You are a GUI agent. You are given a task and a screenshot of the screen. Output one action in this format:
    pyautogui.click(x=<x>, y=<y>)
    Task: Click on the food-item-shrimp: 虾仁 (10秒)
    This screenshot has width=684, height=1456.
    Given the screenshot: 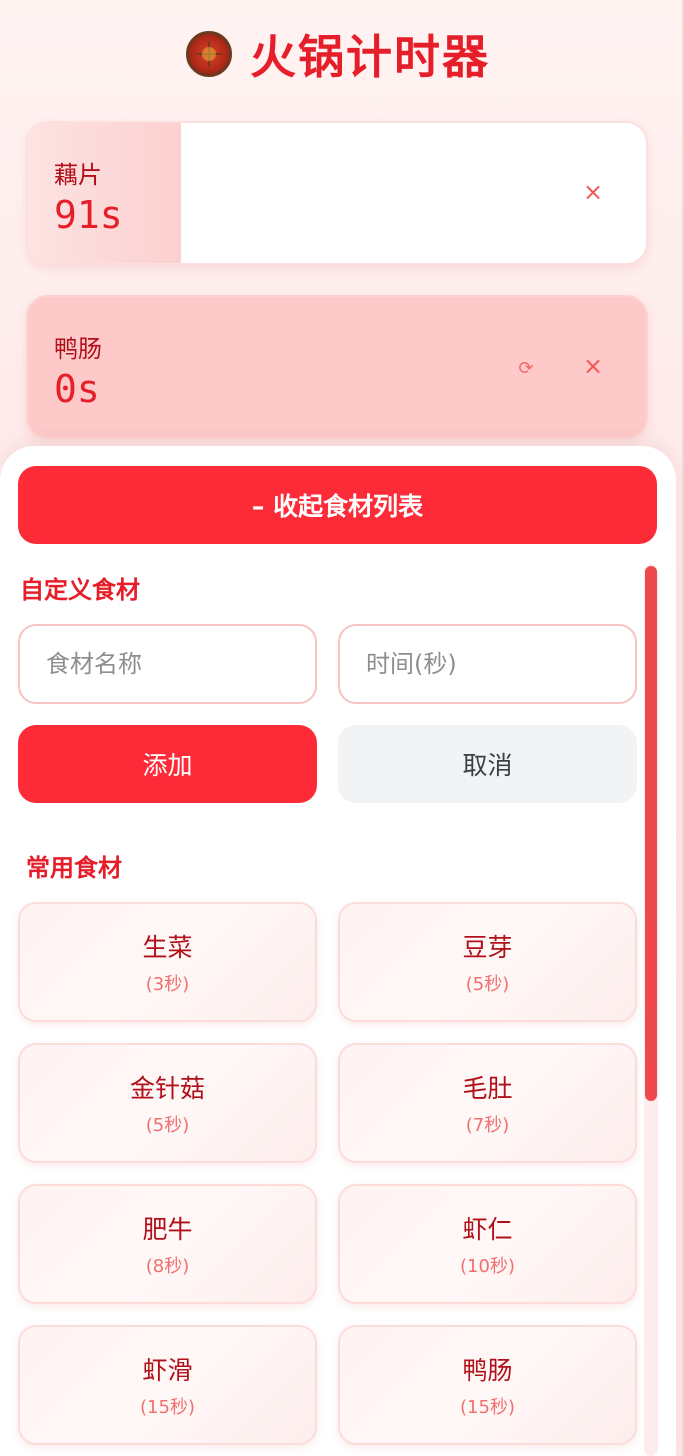 What is the action you would take?
    pyautogui.click(x=487, y=1244)
    